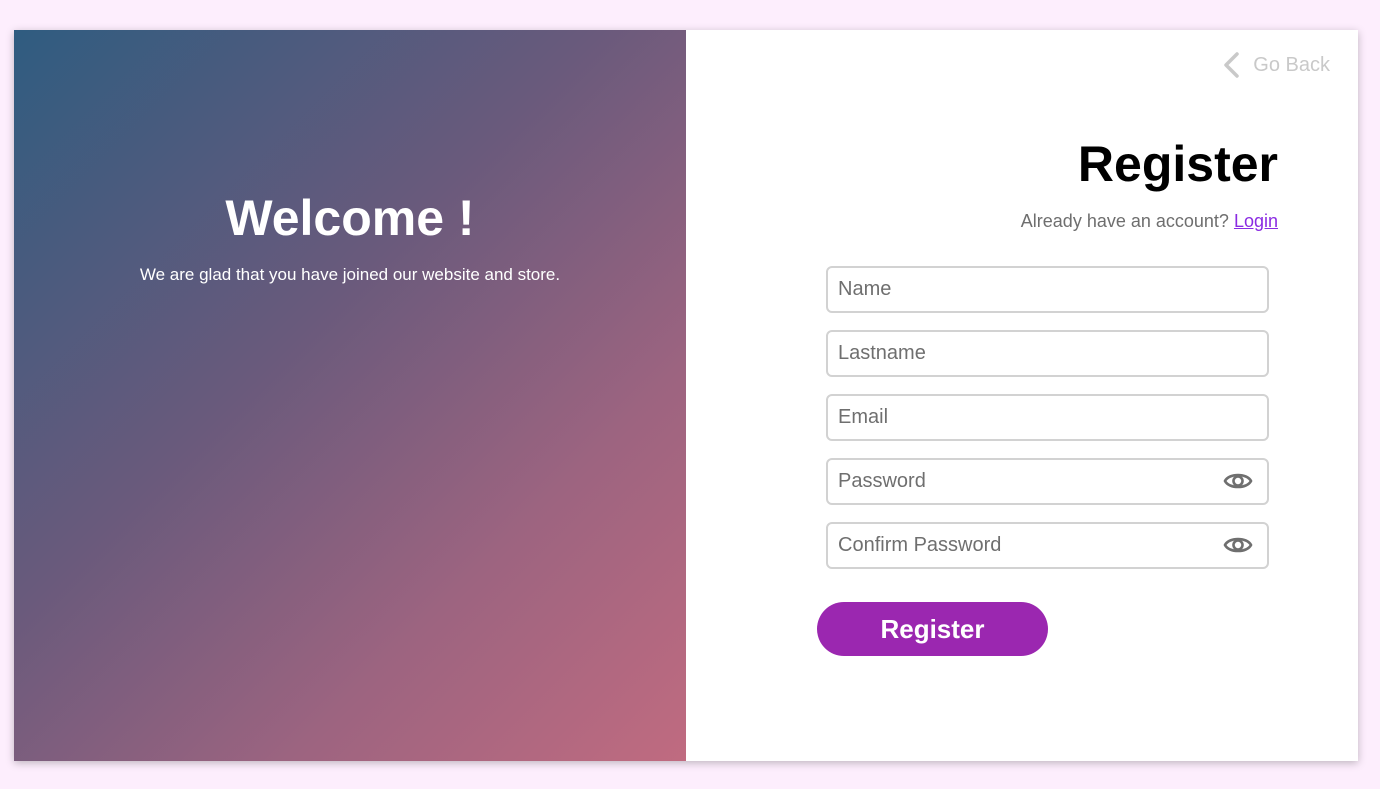 The width and height of the screenshot is (1380, 789). I want to click on password-field, so click(1047, 481).